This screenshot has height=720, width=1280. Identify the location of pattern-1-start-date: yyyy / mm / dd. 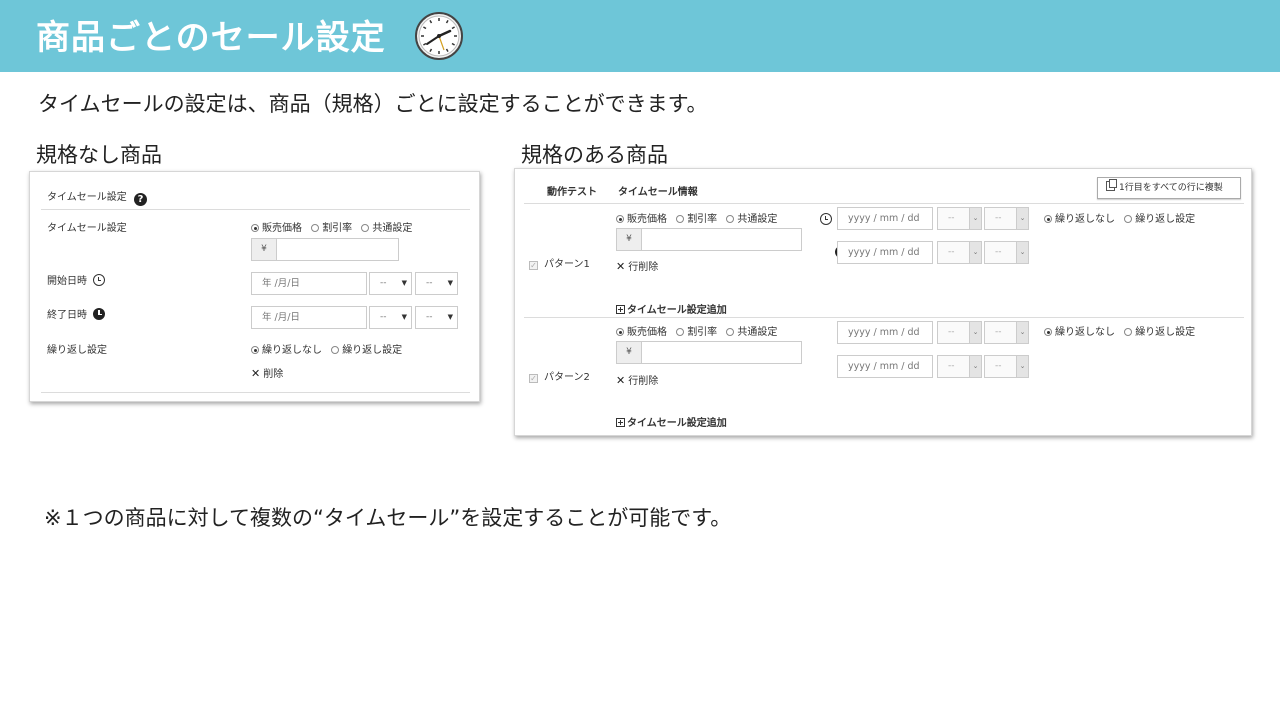
(885, 218).